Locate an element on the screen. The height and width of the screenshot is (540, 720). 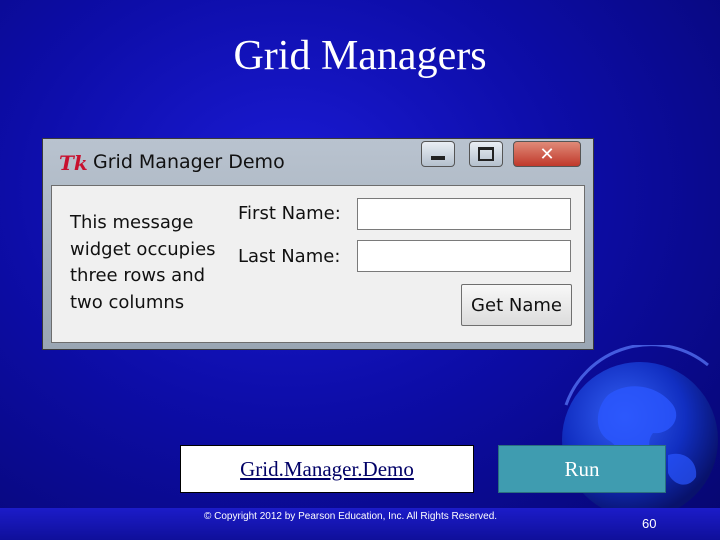
get-name-button: Get Name is located at coordinates (516, 305).